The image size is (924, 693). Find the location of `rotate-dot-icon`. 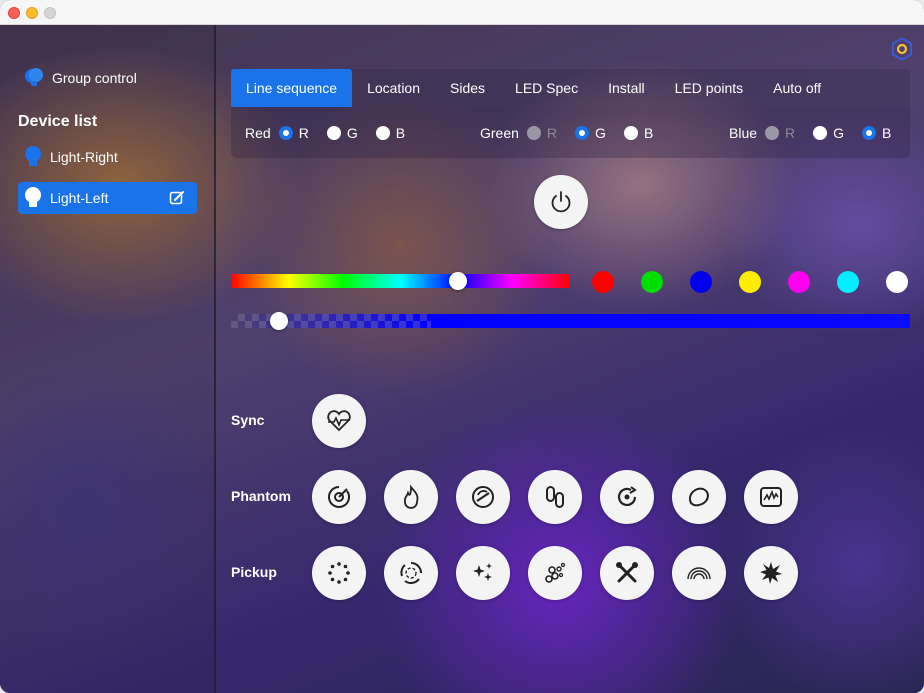

rotate-dot-icon is located at coordinates (627, 496).